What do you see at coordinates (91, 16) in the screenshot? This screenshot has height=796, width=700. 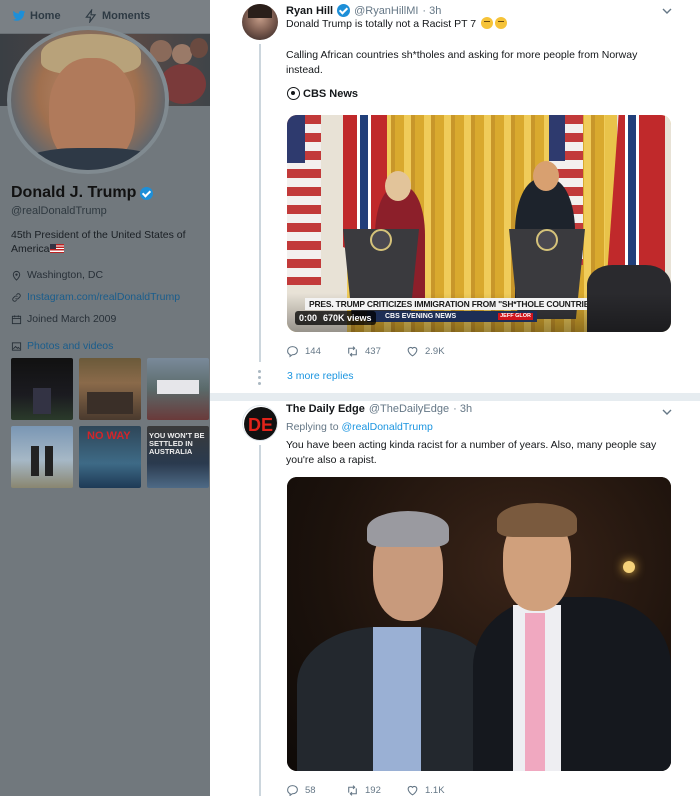 I see `lightning-icon` at bounding box center [91, 16].